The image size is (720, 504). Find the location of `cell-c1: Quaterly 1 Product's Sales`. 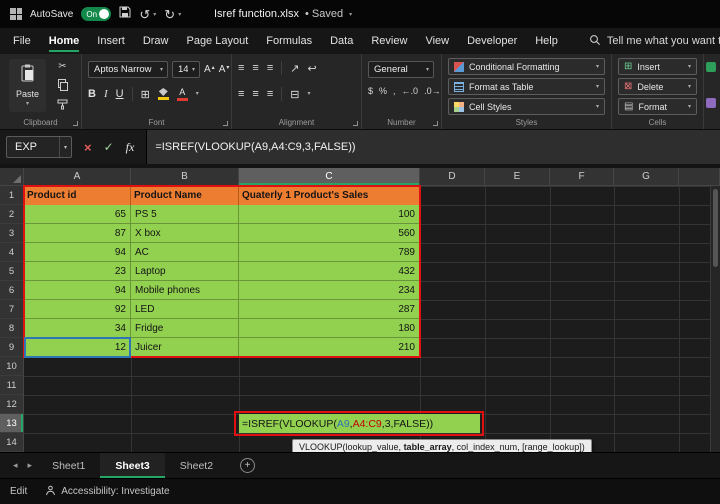

cell-c1: Quaterly 1 Product's Sales is located at coordinates (329, 195).